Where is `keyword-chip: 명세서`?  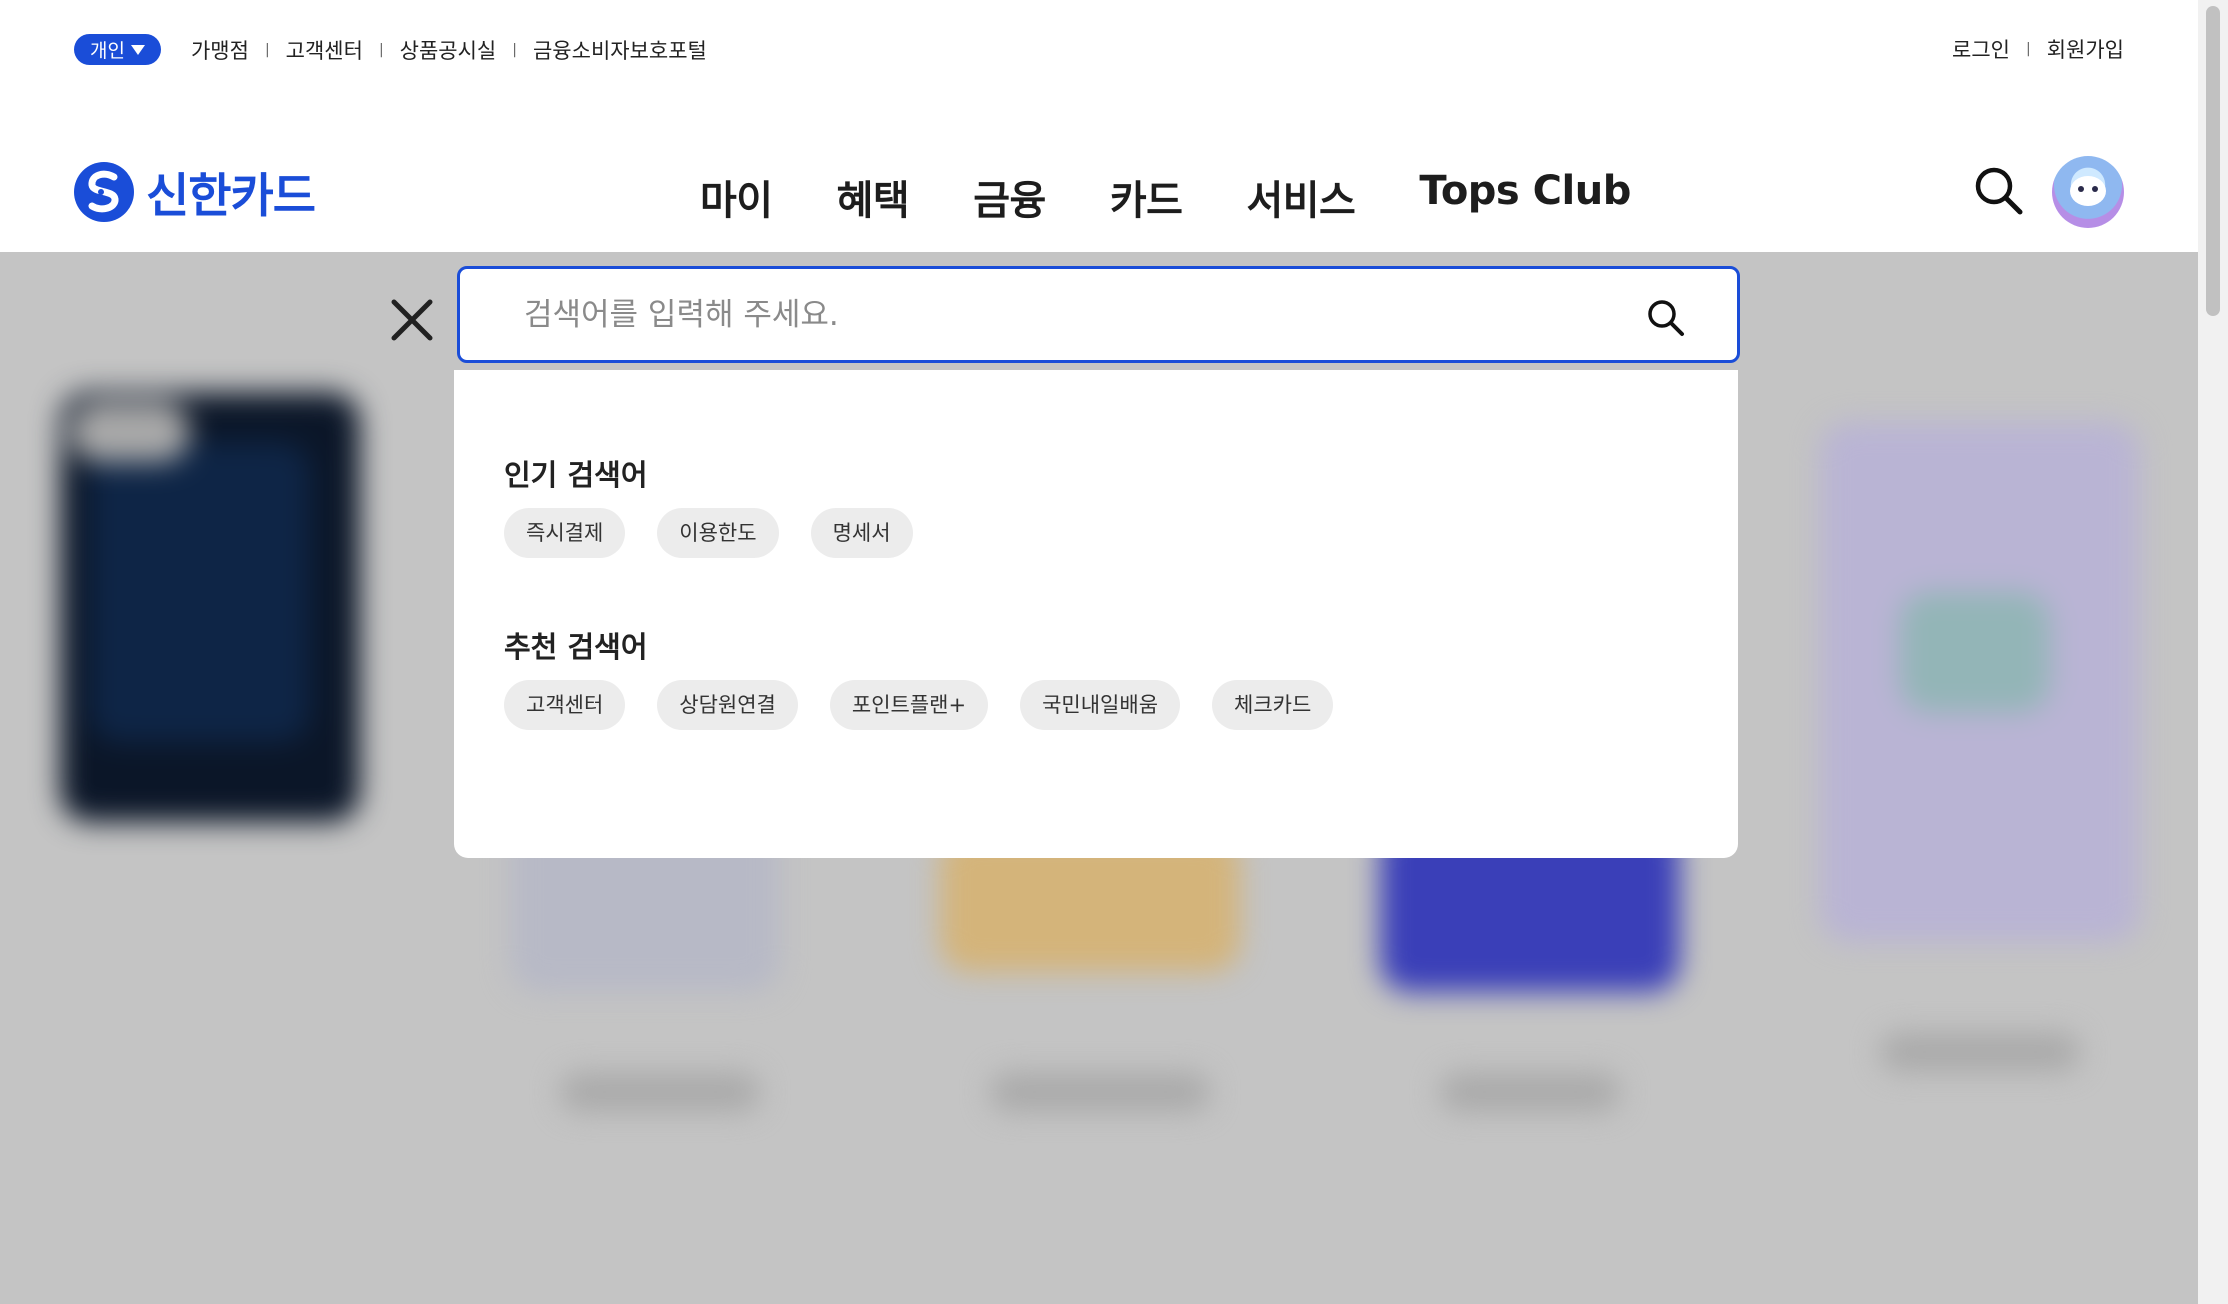 keyword-chip: 명세서 is located at coordinates (861, 533).